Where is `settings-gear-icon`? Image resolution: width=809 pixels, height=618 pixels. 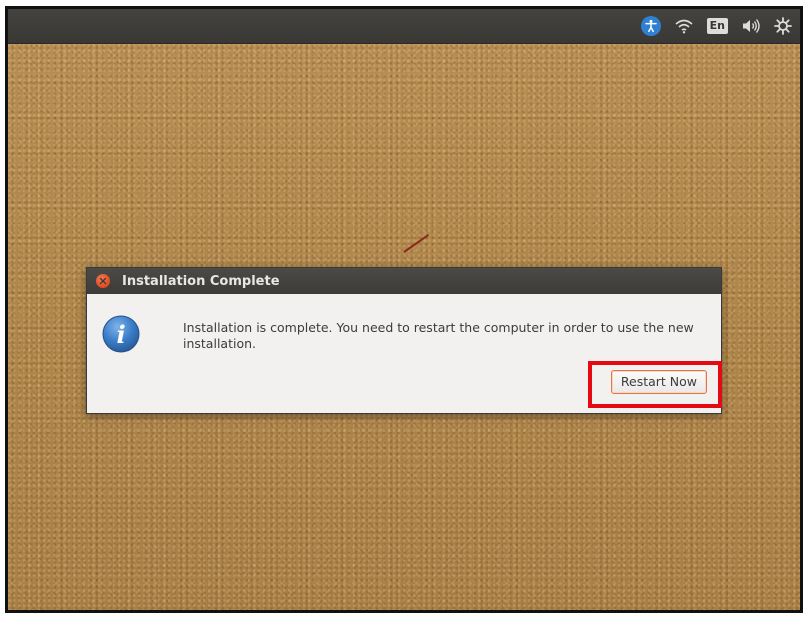 settings-gear-icon is located at coordinates (783, 26).